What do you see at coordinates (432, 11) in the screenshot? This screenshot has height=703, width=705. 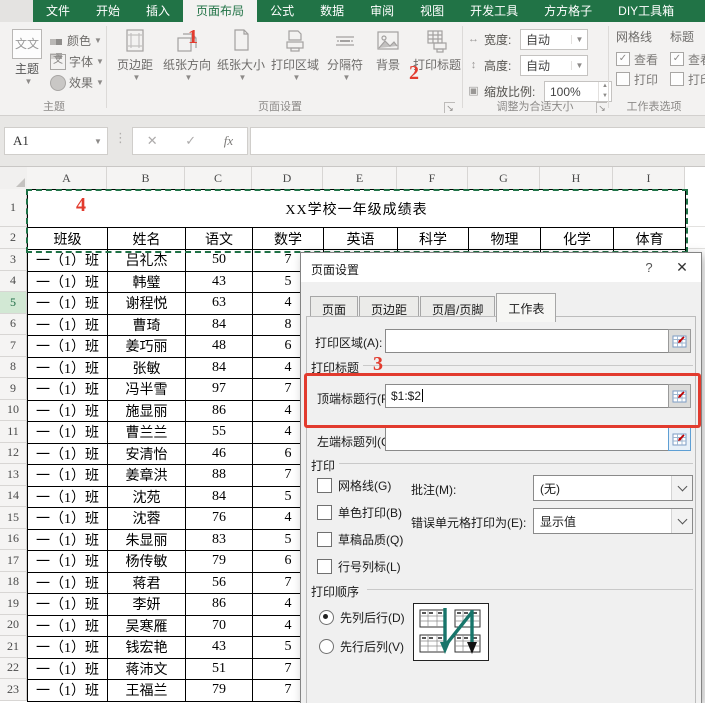 I see `ribbon-tab-视图: 视图` at bounding box center [432, 11].